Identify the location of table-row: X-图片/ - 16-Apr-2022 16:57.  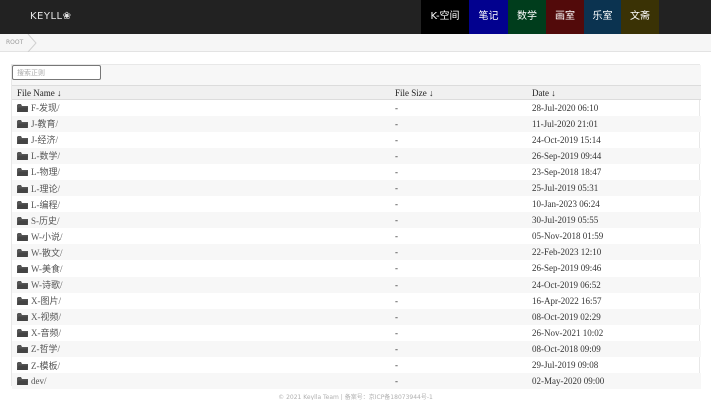
(356, 301).